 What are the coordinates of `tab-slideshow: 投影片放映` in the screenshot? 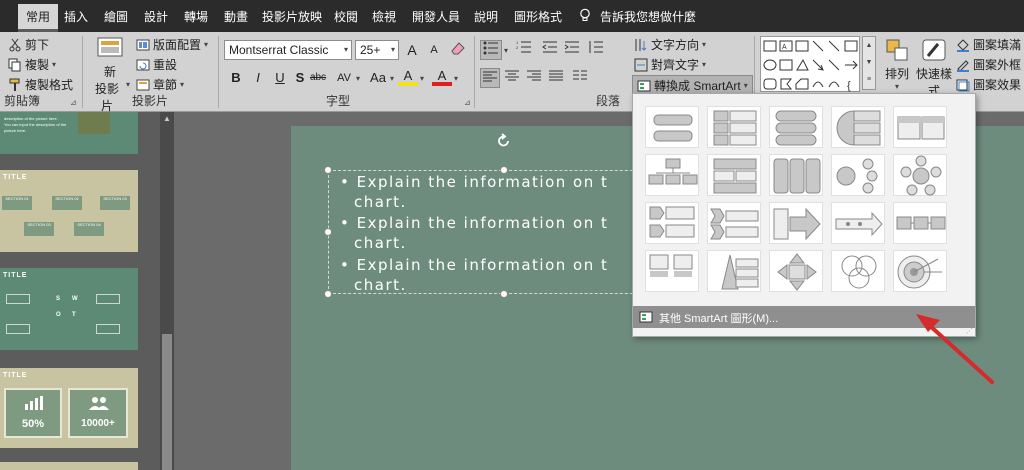 It's located at (292, 18).